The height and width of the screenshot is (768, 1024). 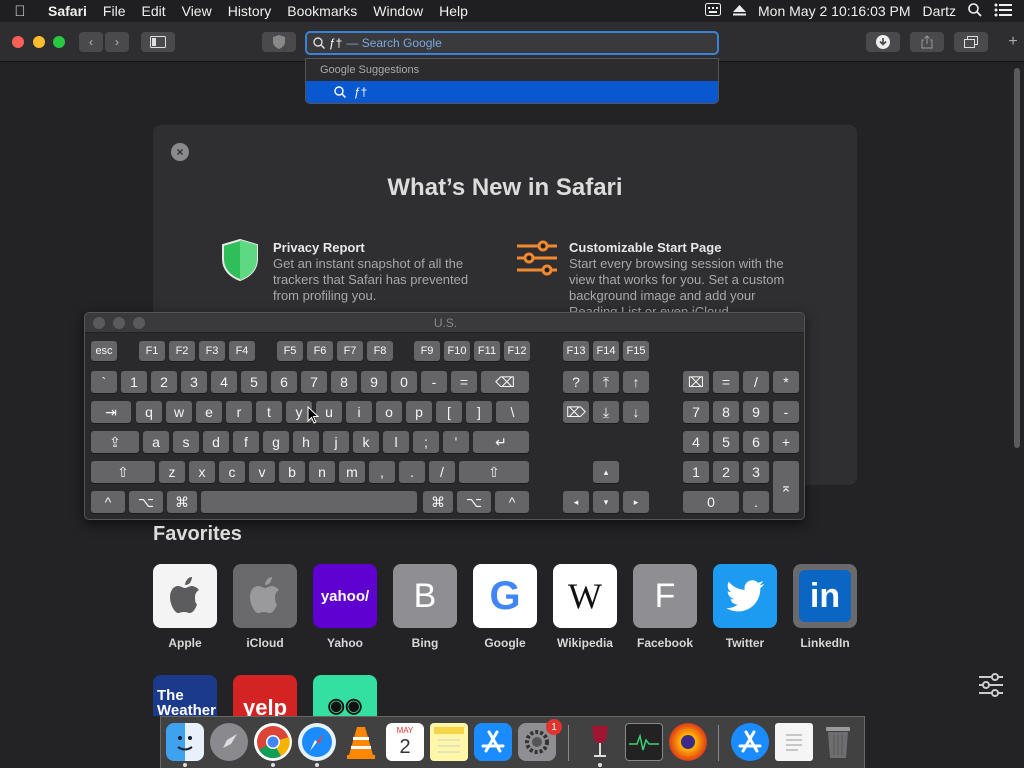 I want to click on suggestion-item: ƒ†, so click(x=512, y=92).